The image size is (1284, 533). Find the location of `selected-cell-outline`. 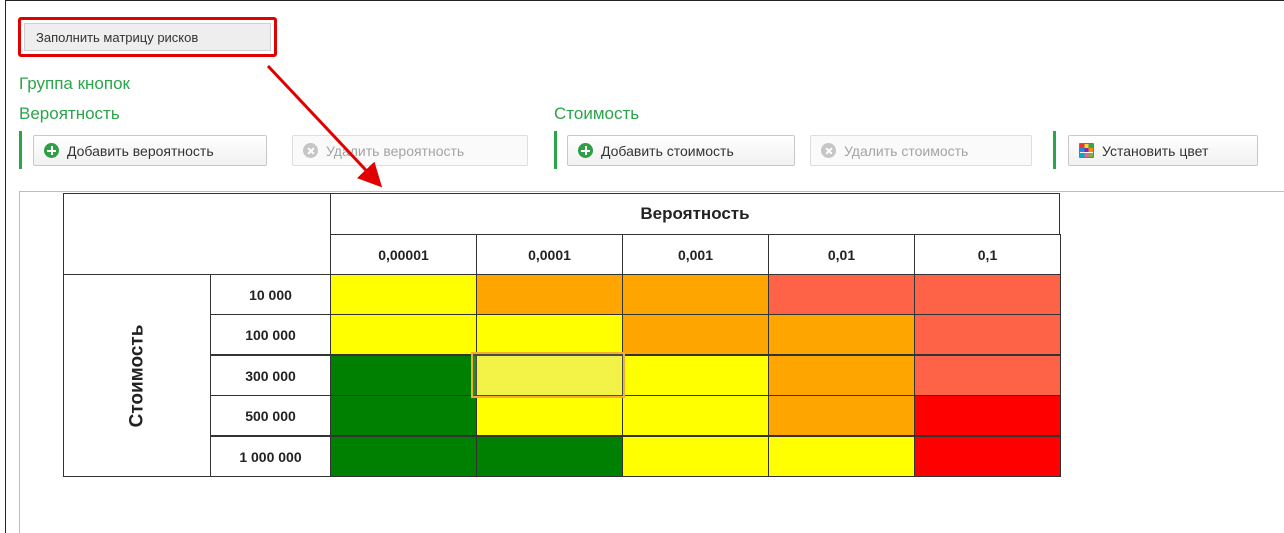

selected-cell-outline is located at coordinates (548, 375).